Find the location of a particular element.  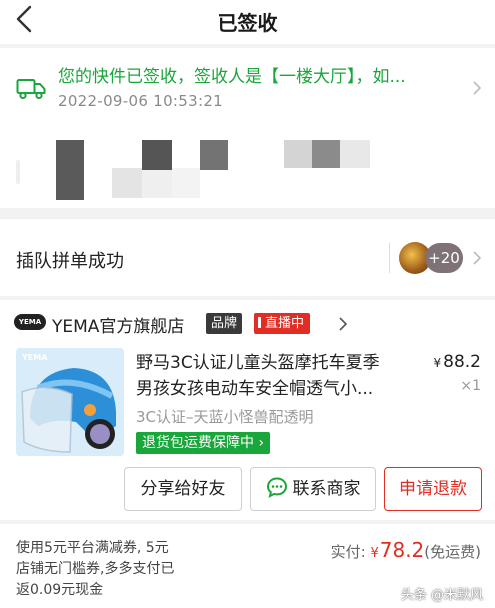

shipping-note: (免运费) is located at coordinates (452, 552).